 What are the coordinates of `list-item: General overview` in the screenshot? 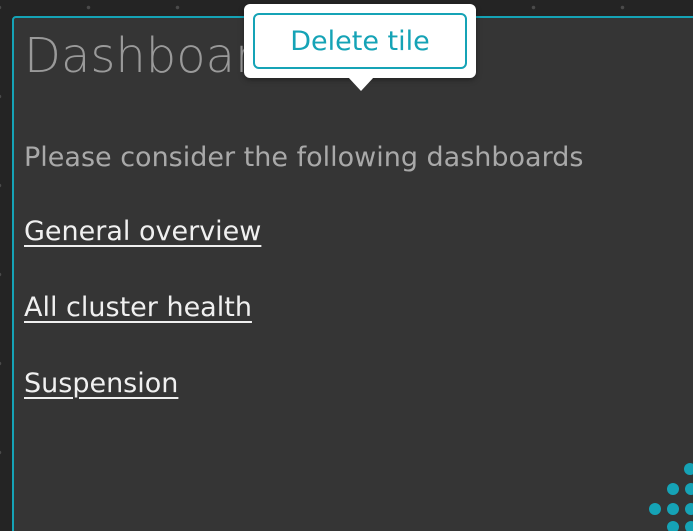 It's located at (142, 252).